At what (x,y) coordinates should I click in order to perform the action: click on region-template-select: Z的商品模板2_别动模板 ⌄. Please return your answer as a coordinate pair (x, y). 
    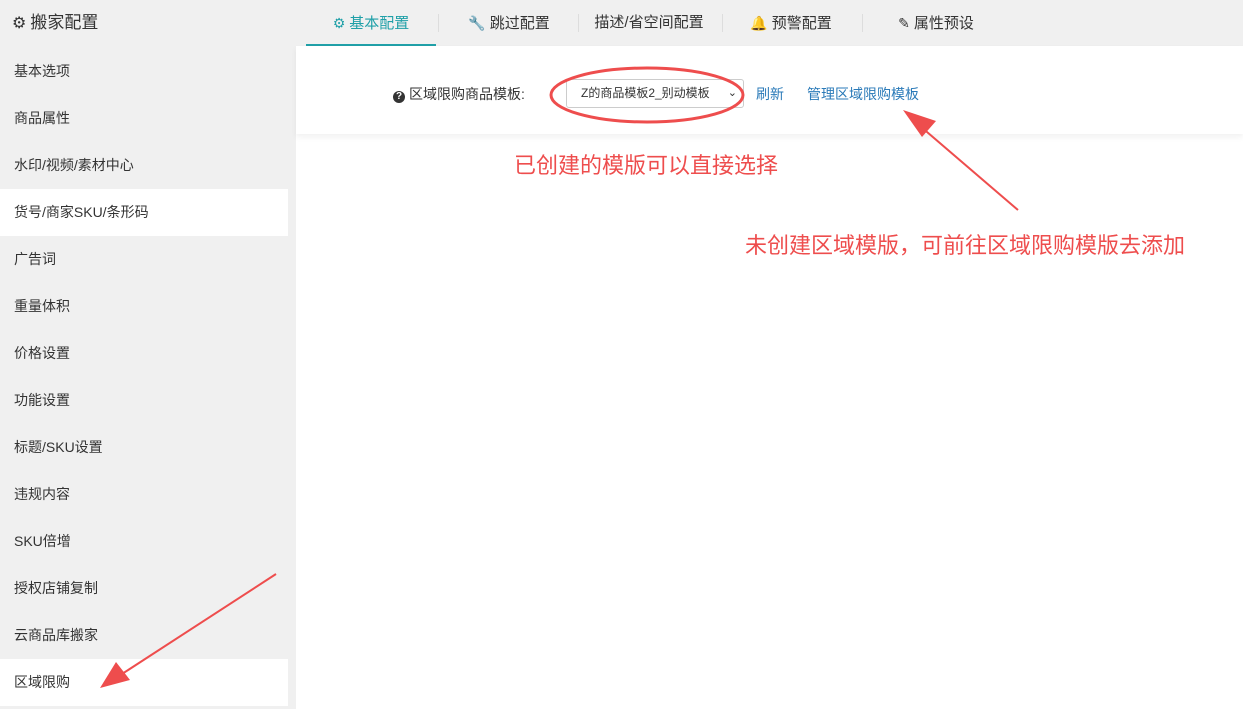
    Looking at the image, I should click on (655, 93).